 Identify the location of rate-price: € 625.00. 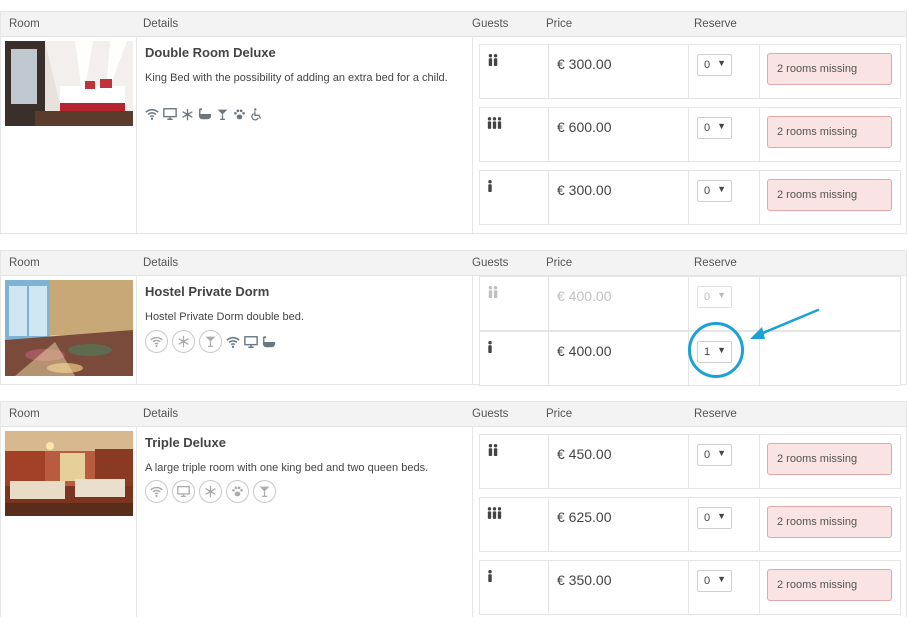
(584, 517).